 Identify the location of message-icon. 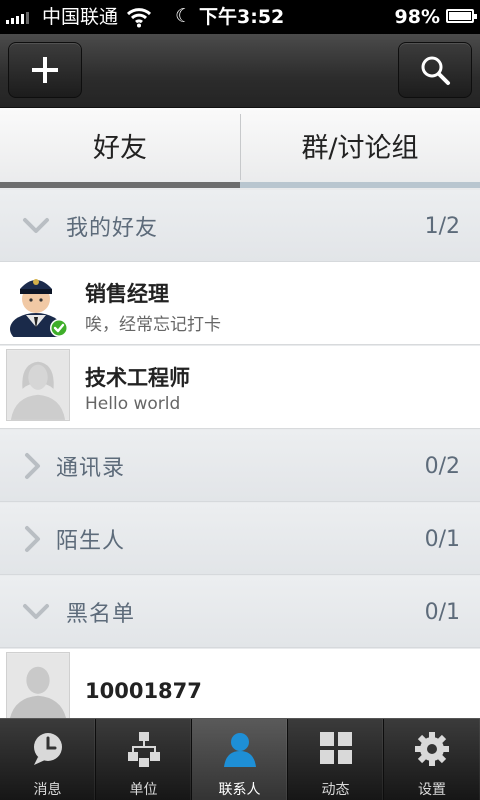
(47, 749).